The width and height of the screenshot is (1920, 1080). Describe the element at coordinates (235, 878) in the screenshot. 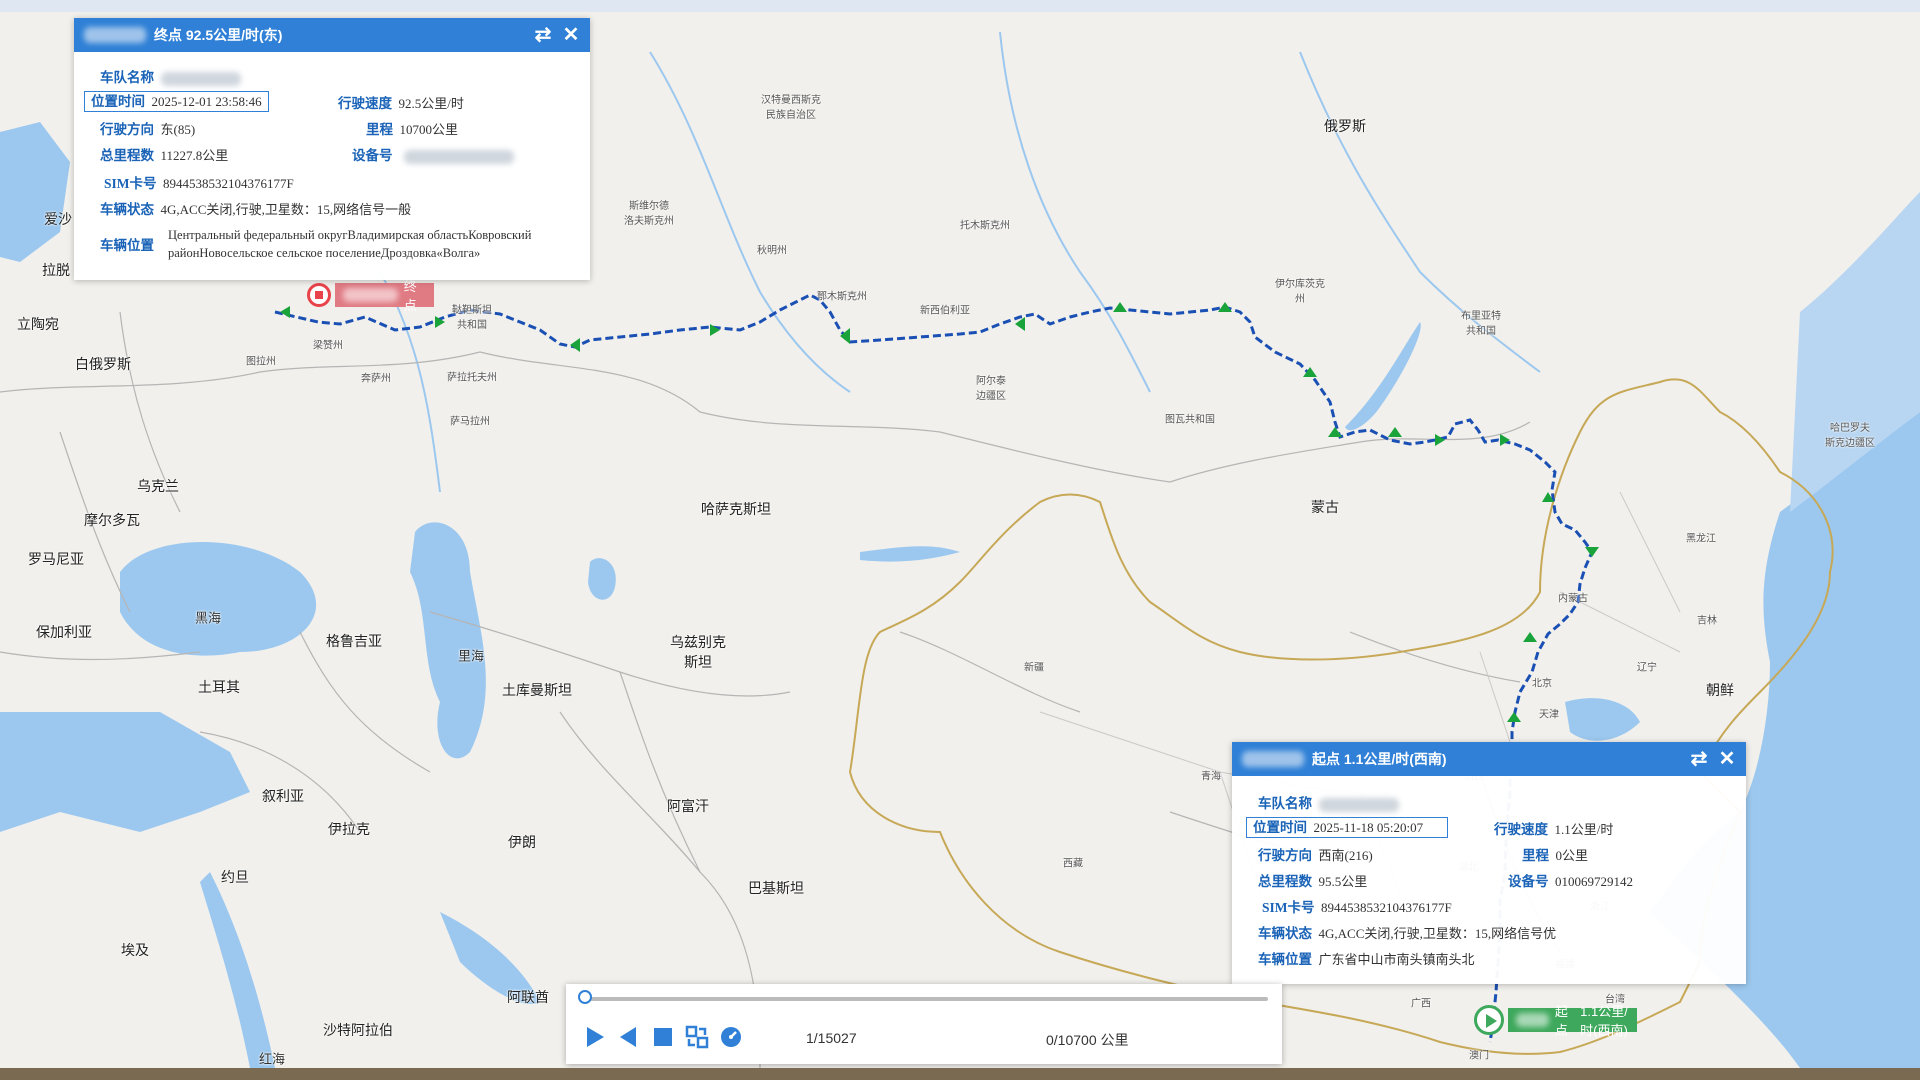

I see `map-label-jordan: 约旦` at that location.